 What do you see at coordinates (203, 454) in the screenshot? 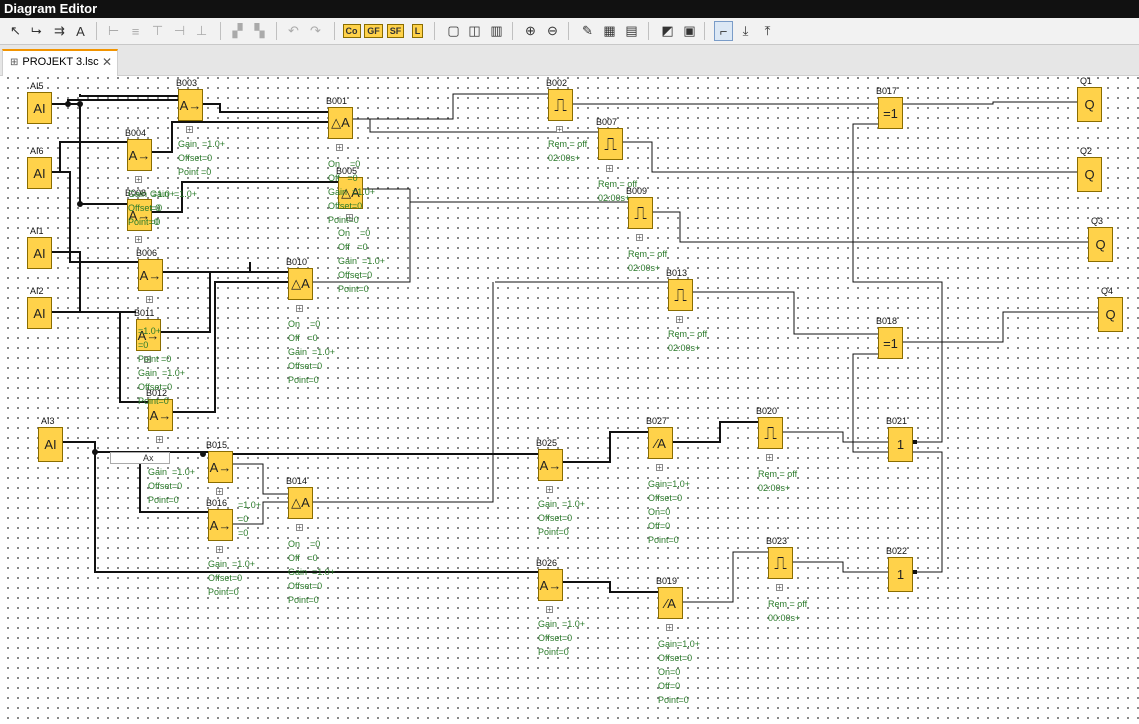
I see `junction-dot` at bounding box center [203, 454].